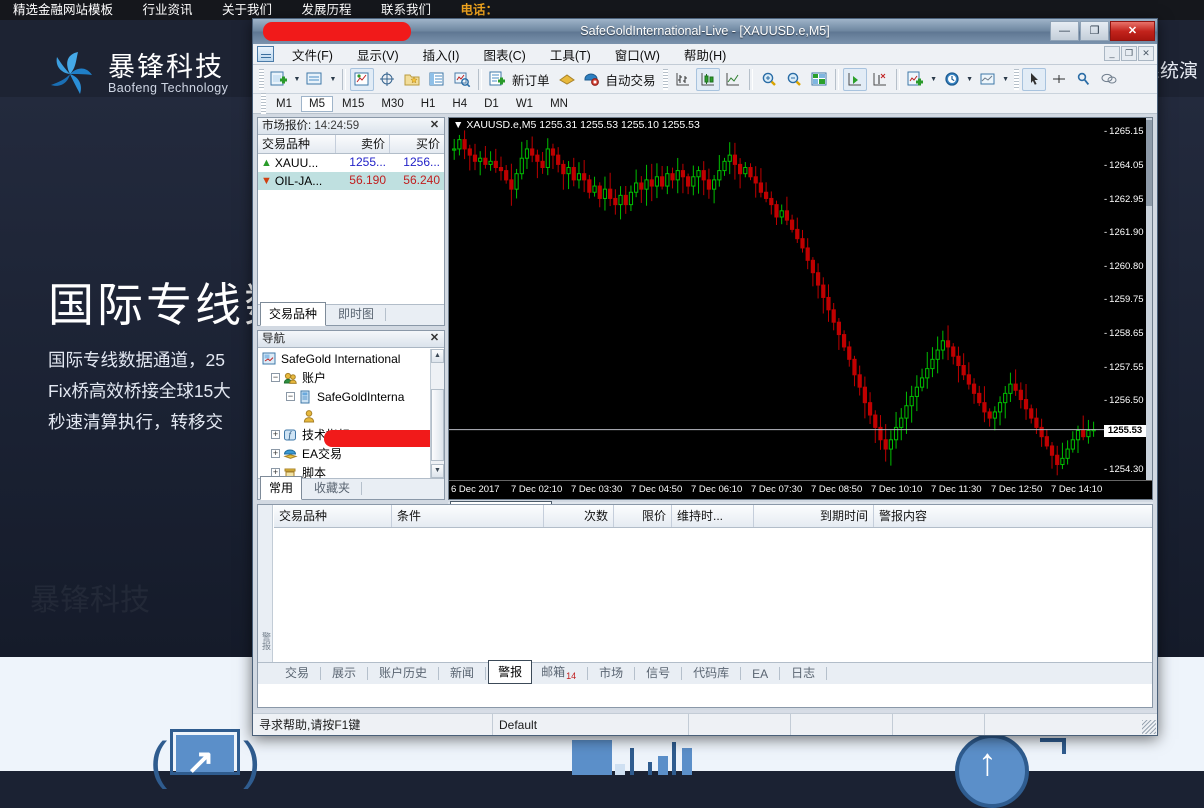  I want to click on grid-layout-icon, so click(819, 79).